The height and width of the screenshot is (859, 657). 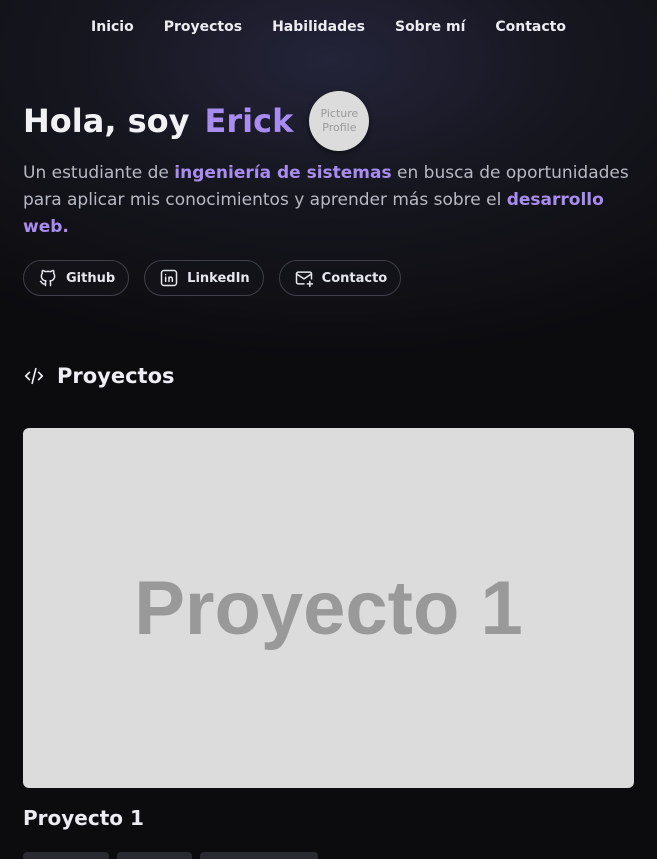 I want to click on github-button: Github, so click(x=76, y=278).